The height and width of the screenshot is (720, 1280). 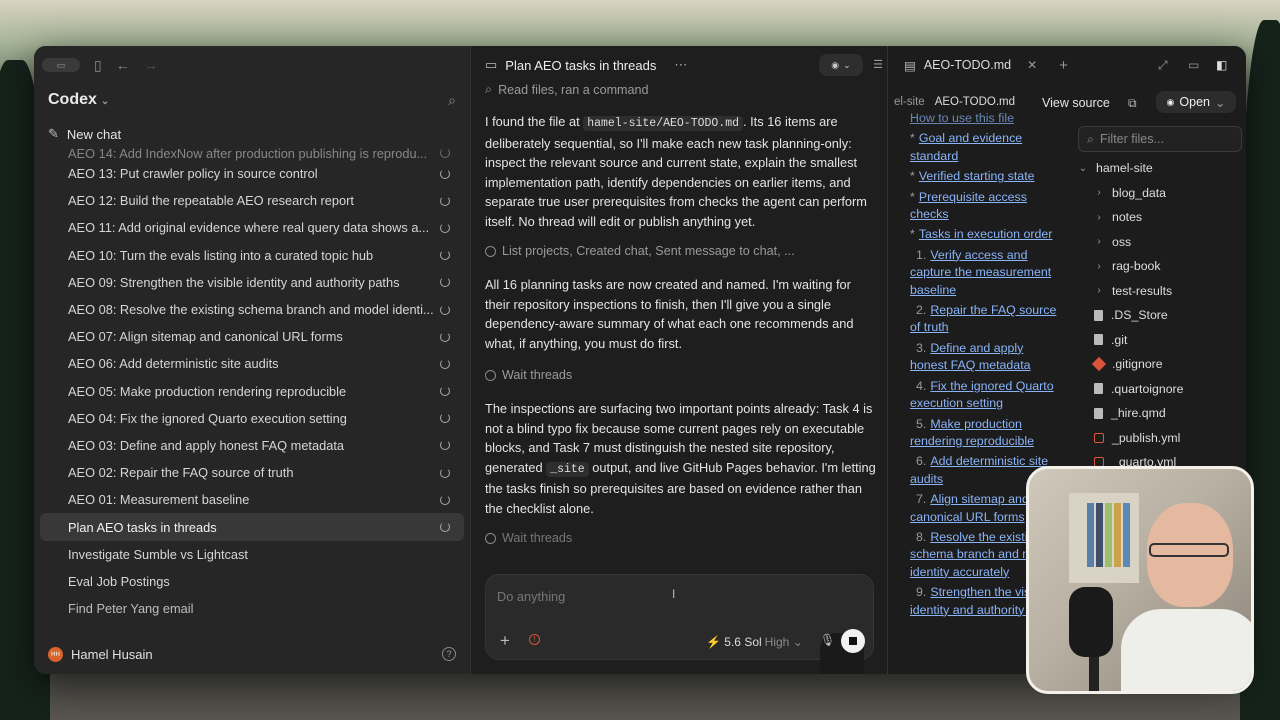 I want to click on chevron-down-icon: ⌄, so click(x=847, y=64).